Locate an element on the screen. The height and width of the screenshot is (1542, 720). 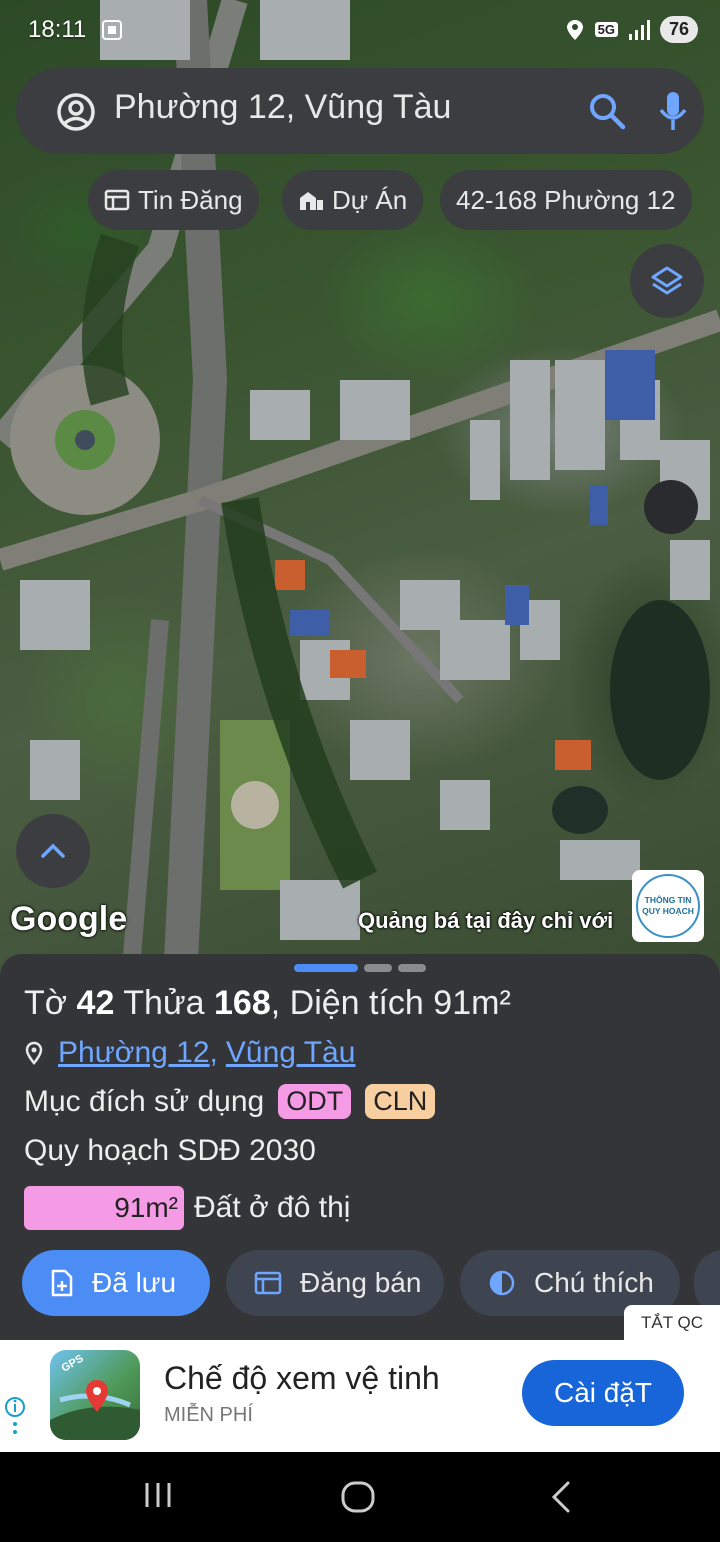
lot-number: 168 is located at coordinates (242, 1003).